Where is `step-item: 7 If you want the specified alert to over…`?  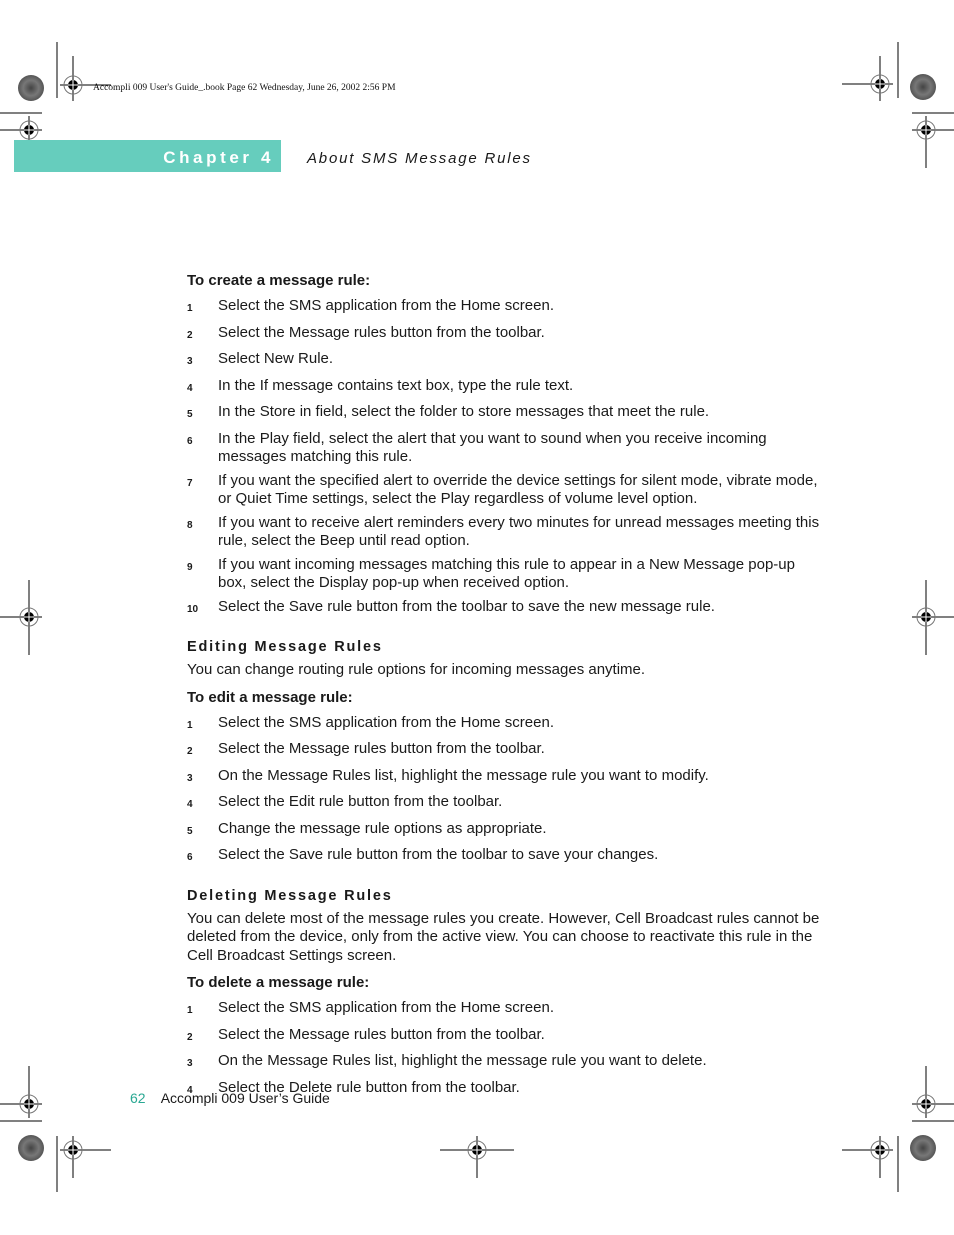 step-item: 7 If you want the specified alert to over… is located at coordinates (507, 490).